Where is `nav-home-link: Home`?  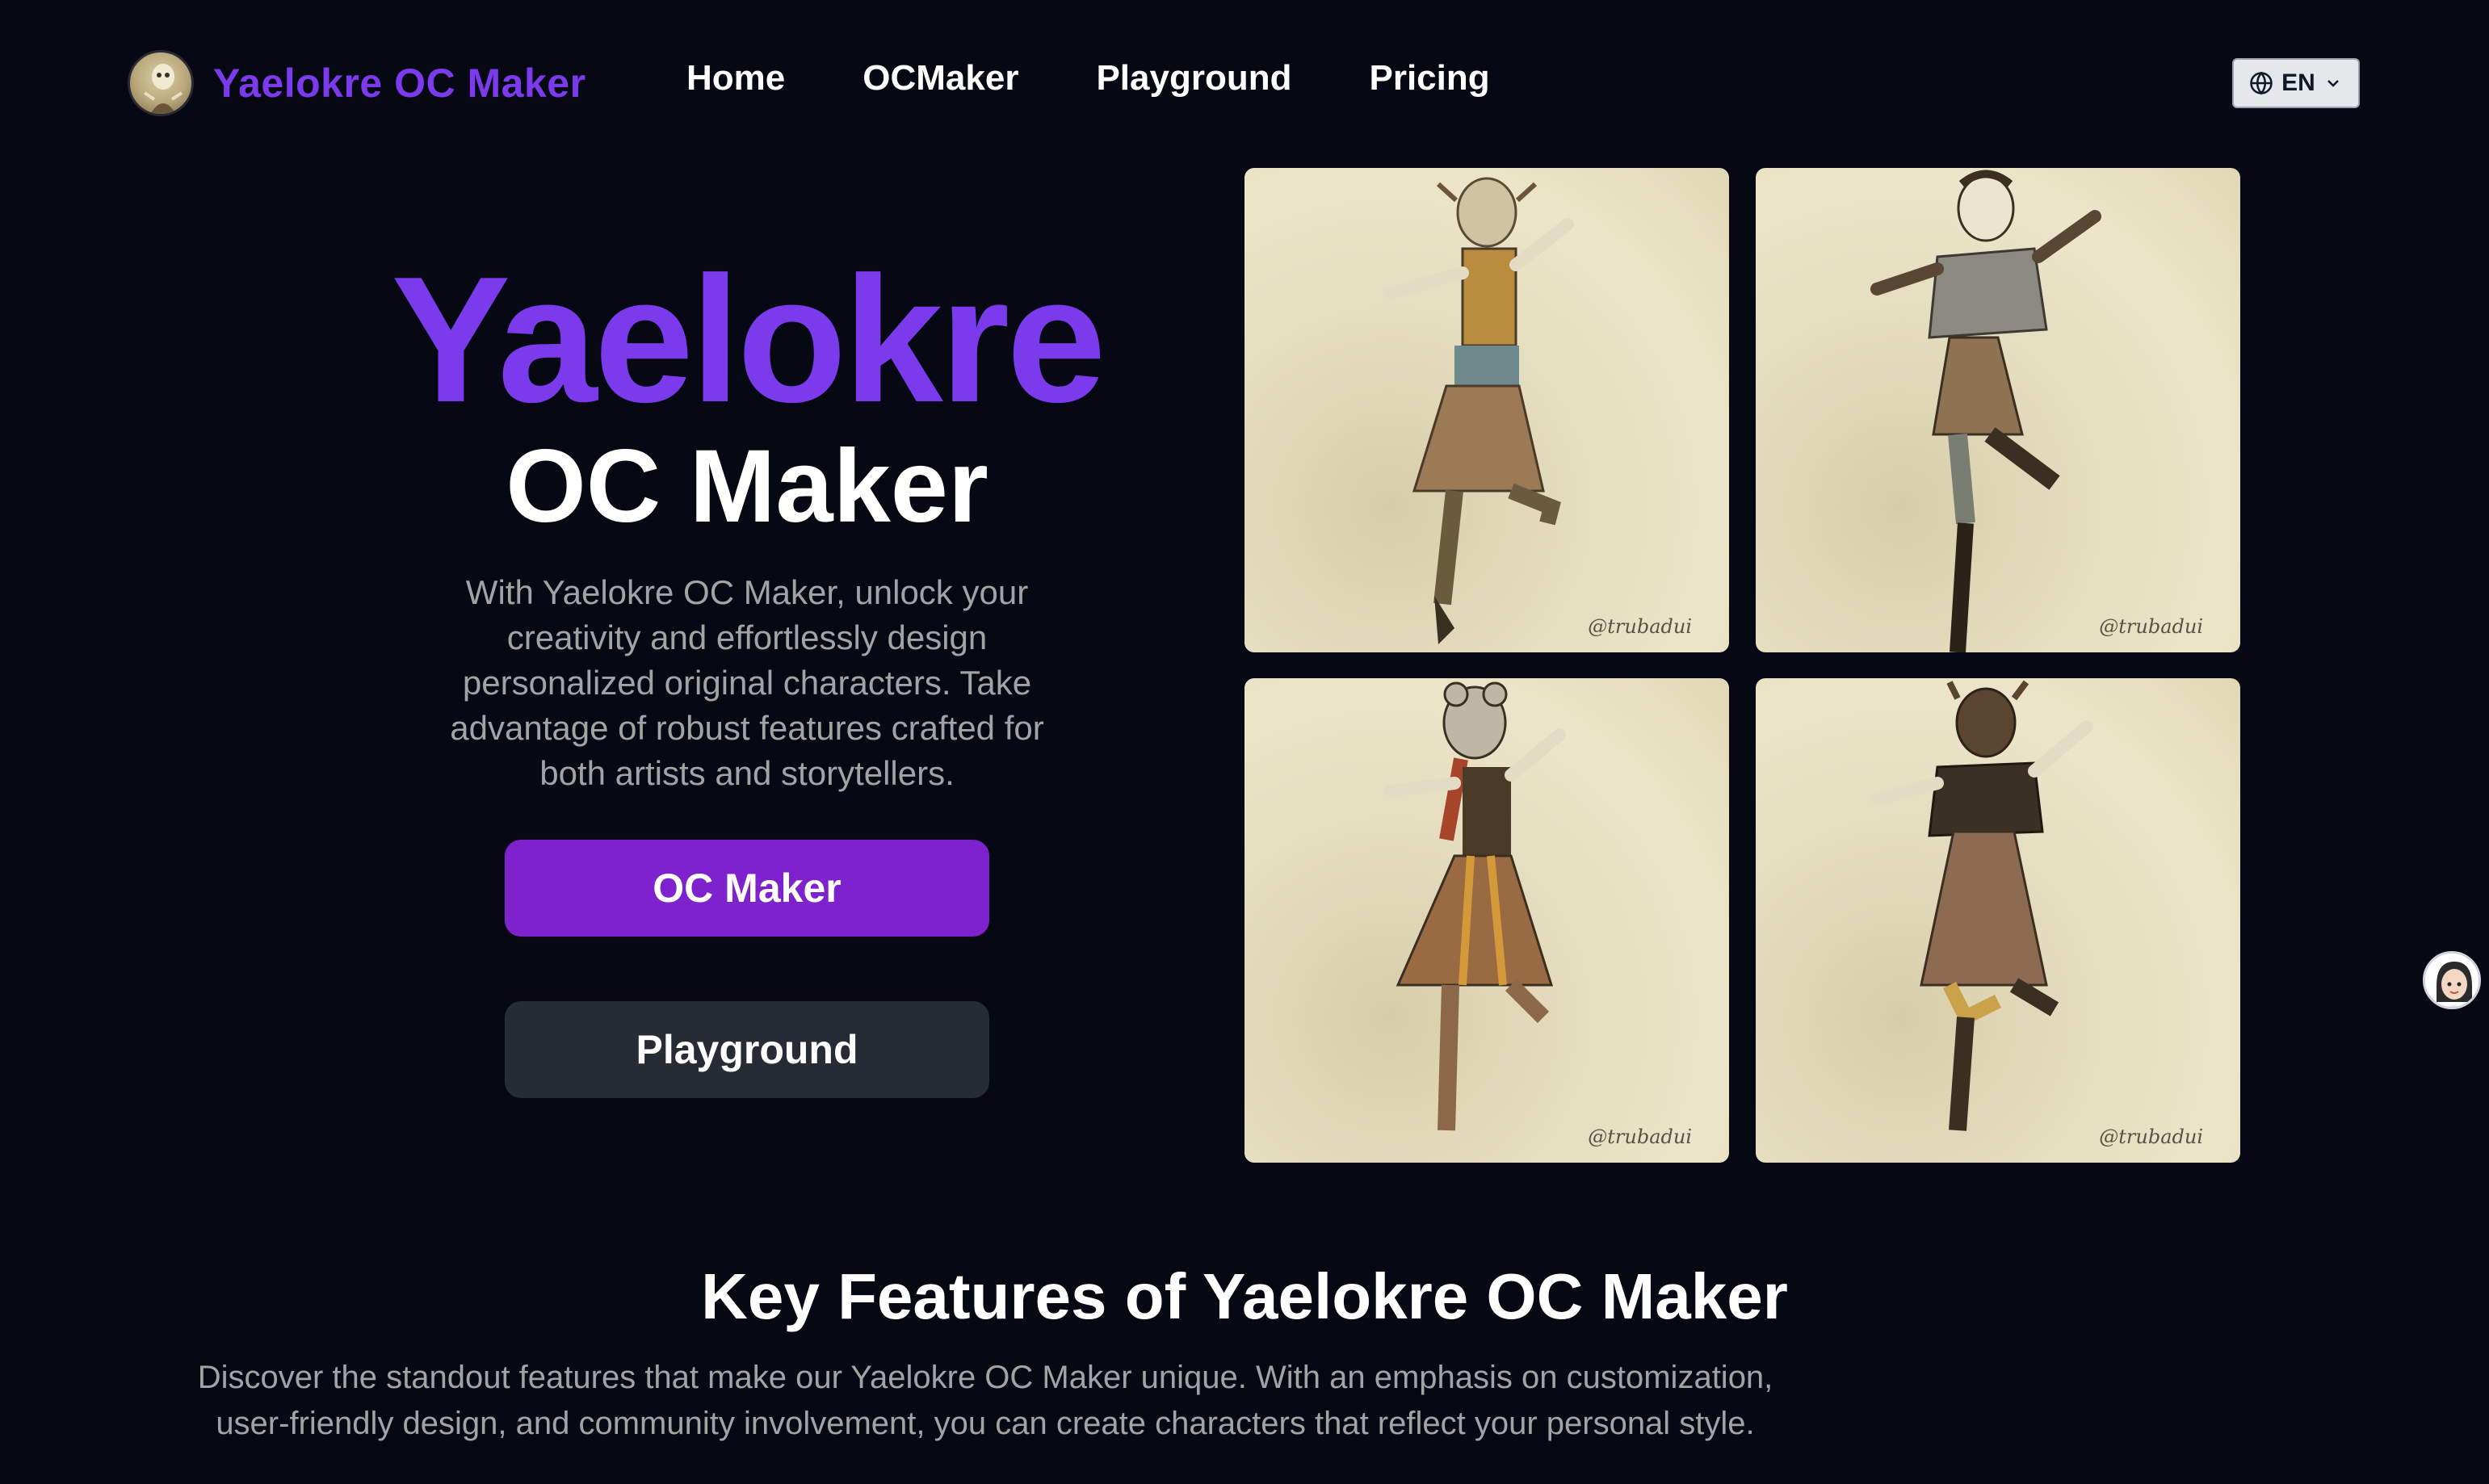
nav-home-link: Home is located at coordinates (735, 78).